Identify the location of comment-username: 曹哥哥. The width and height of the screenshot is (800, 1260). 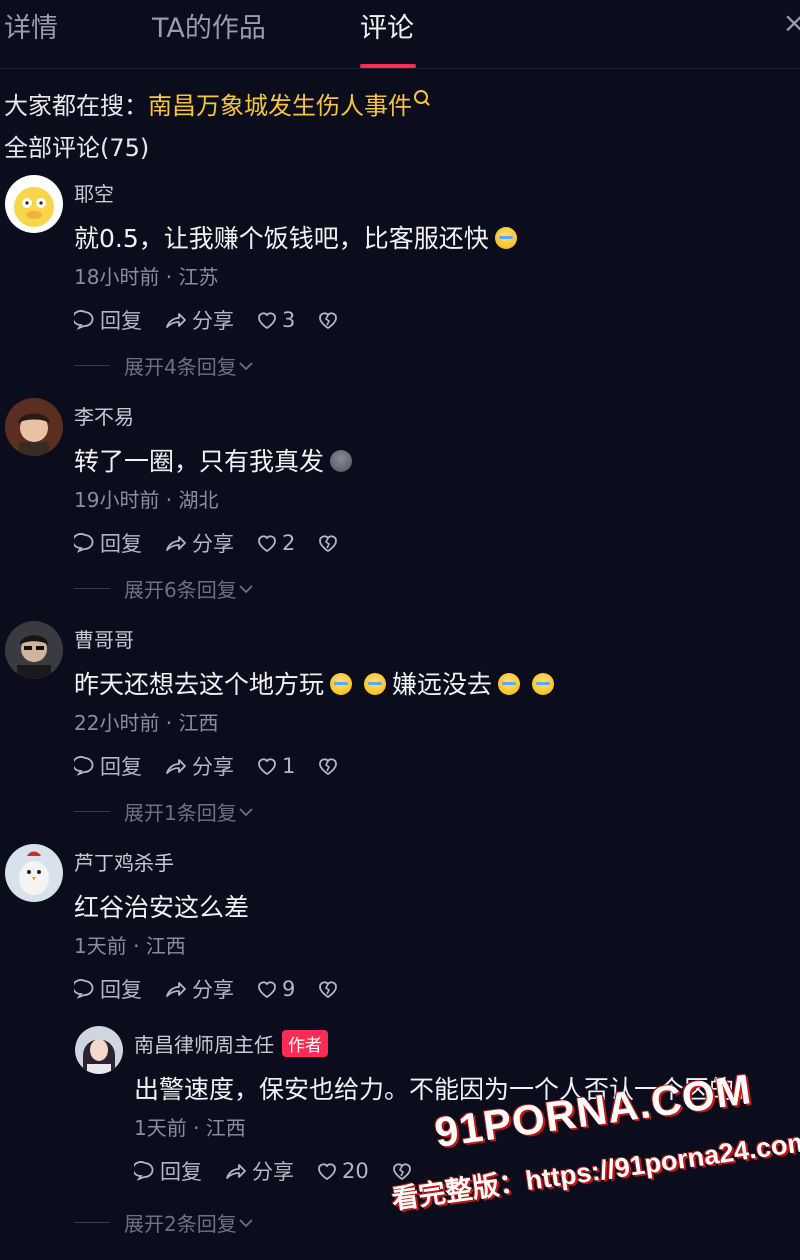
(104, 638).